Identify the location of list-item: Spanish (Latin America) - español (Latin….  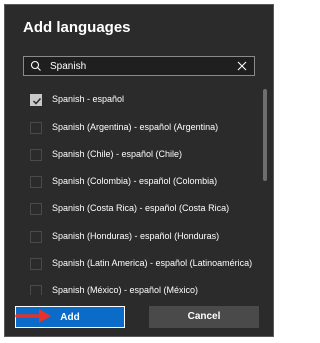
(137, 265).